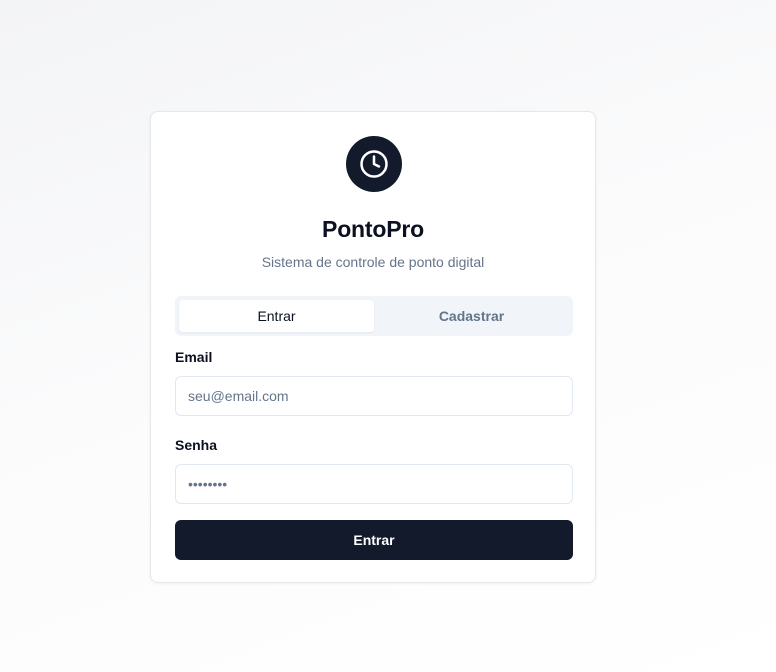 Image resolution: width=776 pixels, height=672 pixels. I want to click on email-field, so click(374, 396).